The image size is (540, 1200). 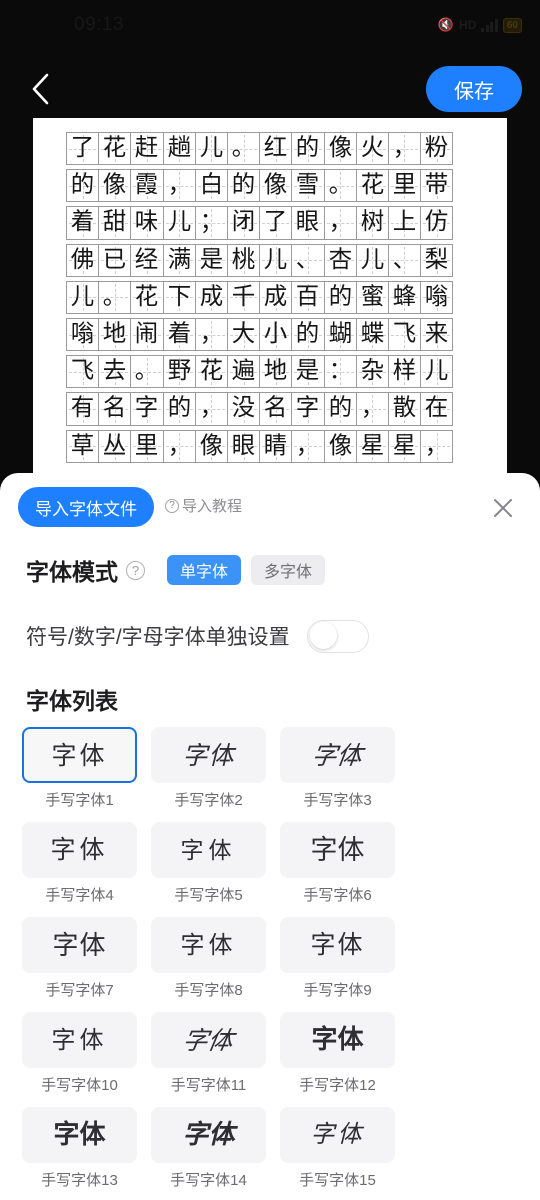 I want to click on font-list-item: 字体 手写字体8, so click(x=208, y=958).